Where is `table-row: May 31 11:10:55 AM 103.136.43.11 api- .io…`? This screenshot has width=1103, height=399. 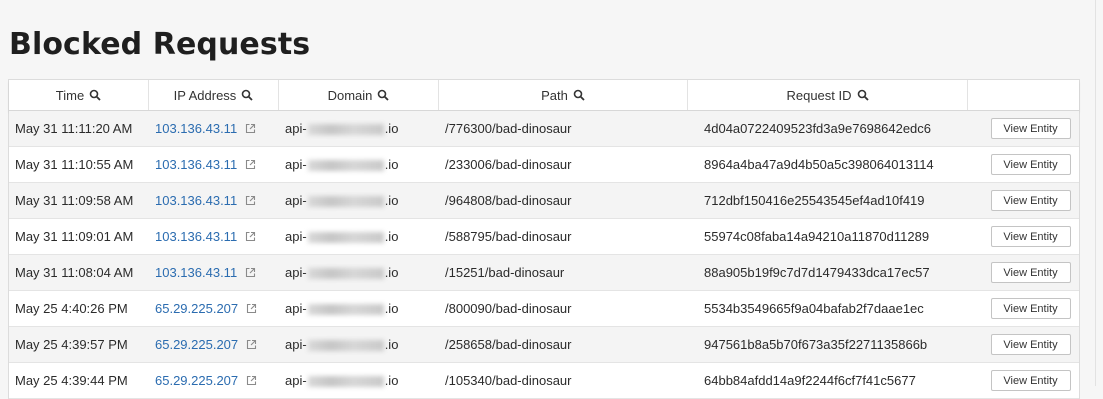
table-row: May 31 11:10:55 AM 103.136.43.11 api- .io… is located at coordinates (544, 165).